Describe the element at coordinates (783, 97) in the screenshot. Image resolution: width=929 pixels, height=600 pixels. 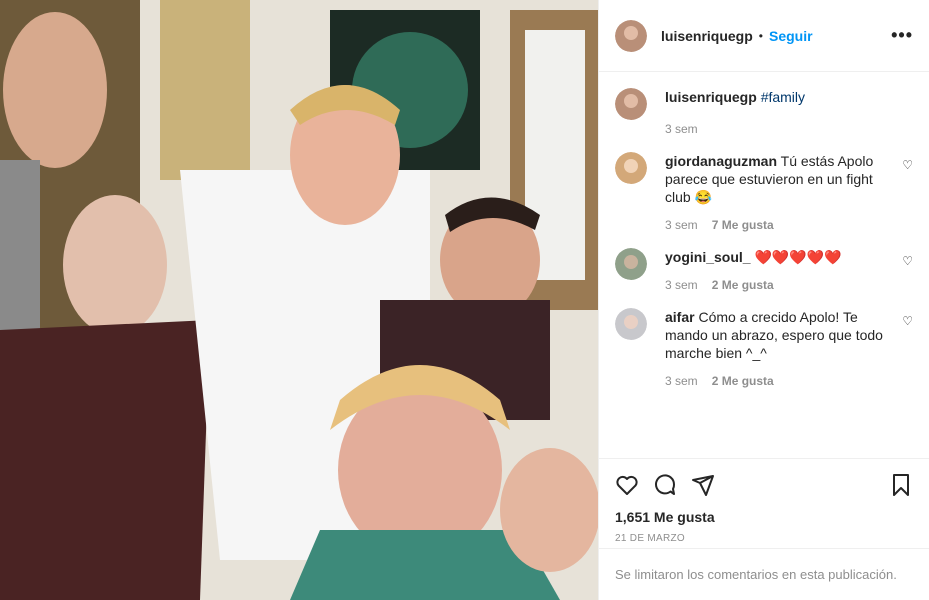
I see `caption-hashtag: #family` at that location.